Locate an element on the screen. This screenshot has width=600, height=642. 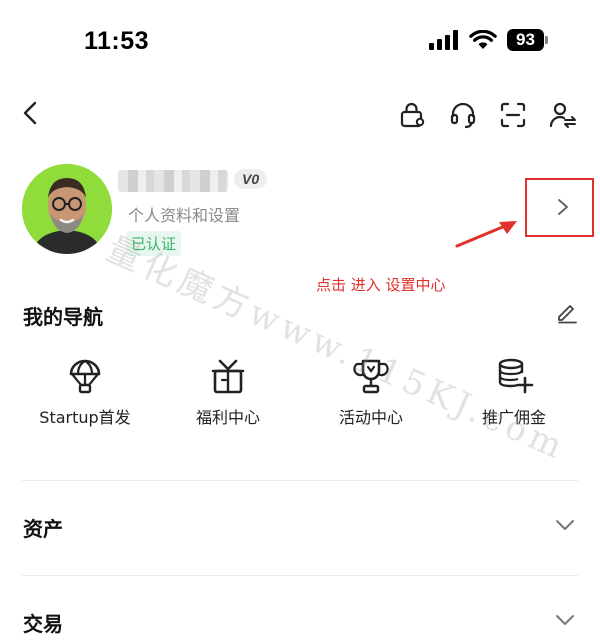
pencil-icon is located at coordinates (567, 314).